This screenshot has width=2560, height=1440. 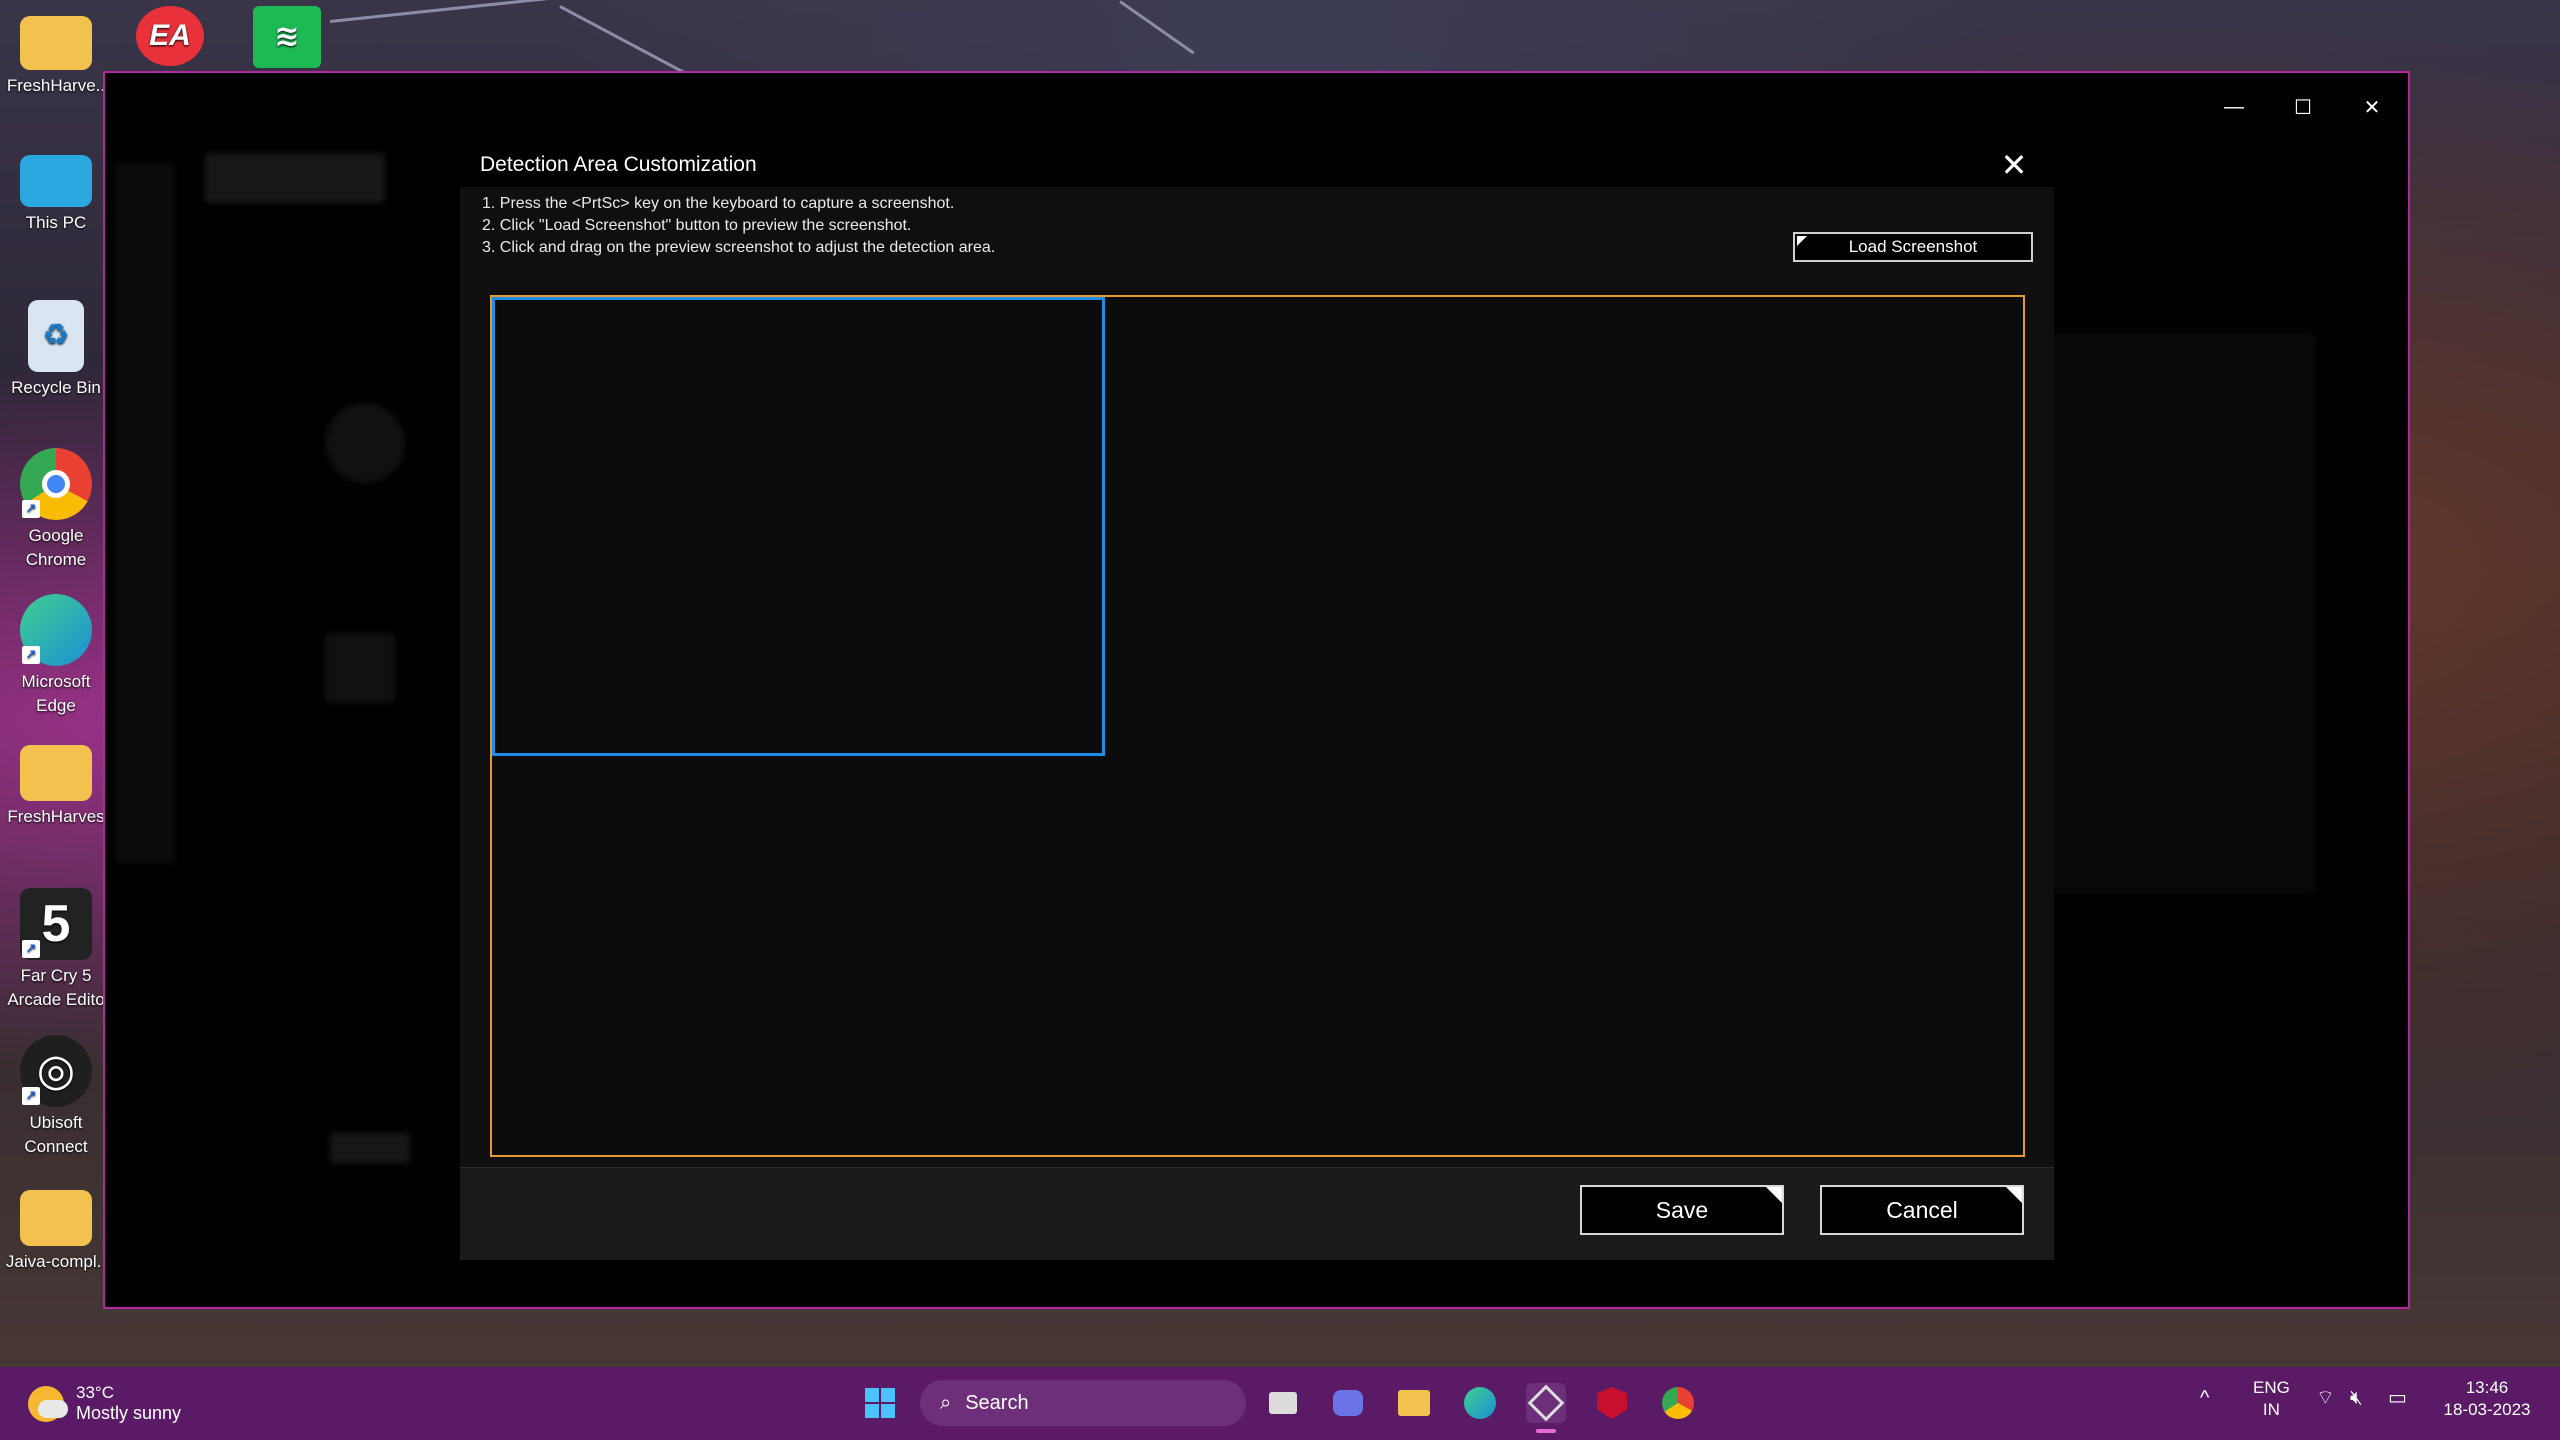 What do you see at coordinates (56, 336) in the screenshot?
I see `recycle-bin-icon: ♻` at bounding box center [56, 336].